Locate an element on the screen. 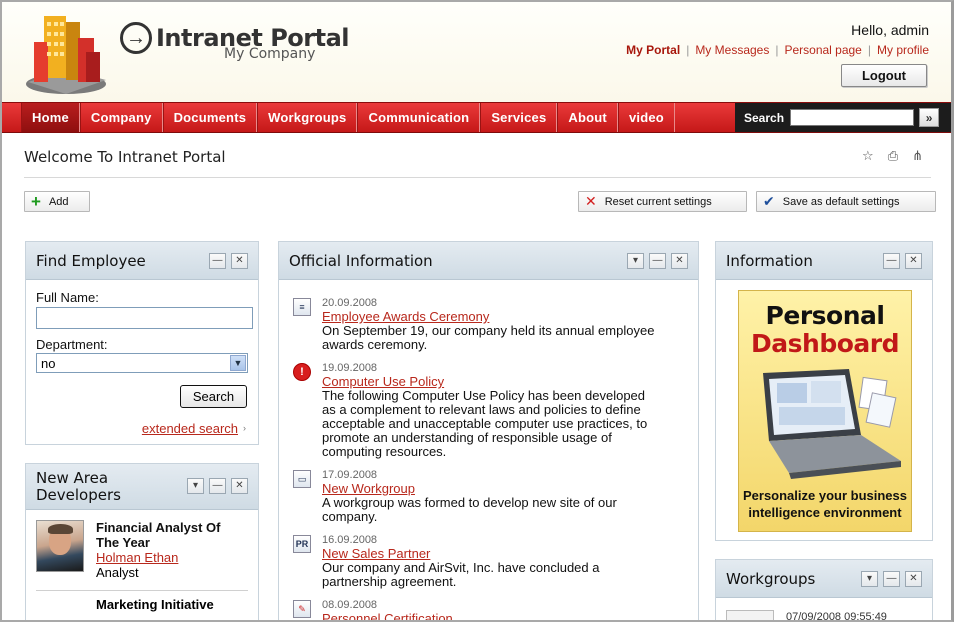 Image resolution: width=954 pixels, height=622 pixels. computer-icon: ▭ is located at coordinates (302, 479).